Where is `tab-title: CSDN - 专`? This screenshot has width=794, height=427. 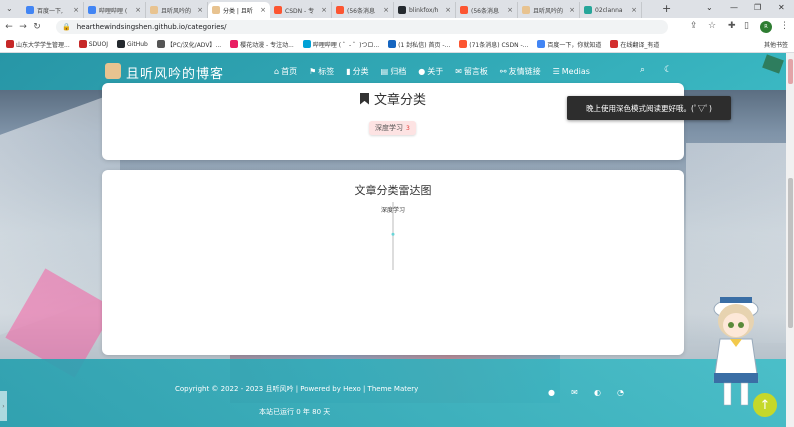 tab-title: CSDN - 专 is located at coordinates (301, 10).